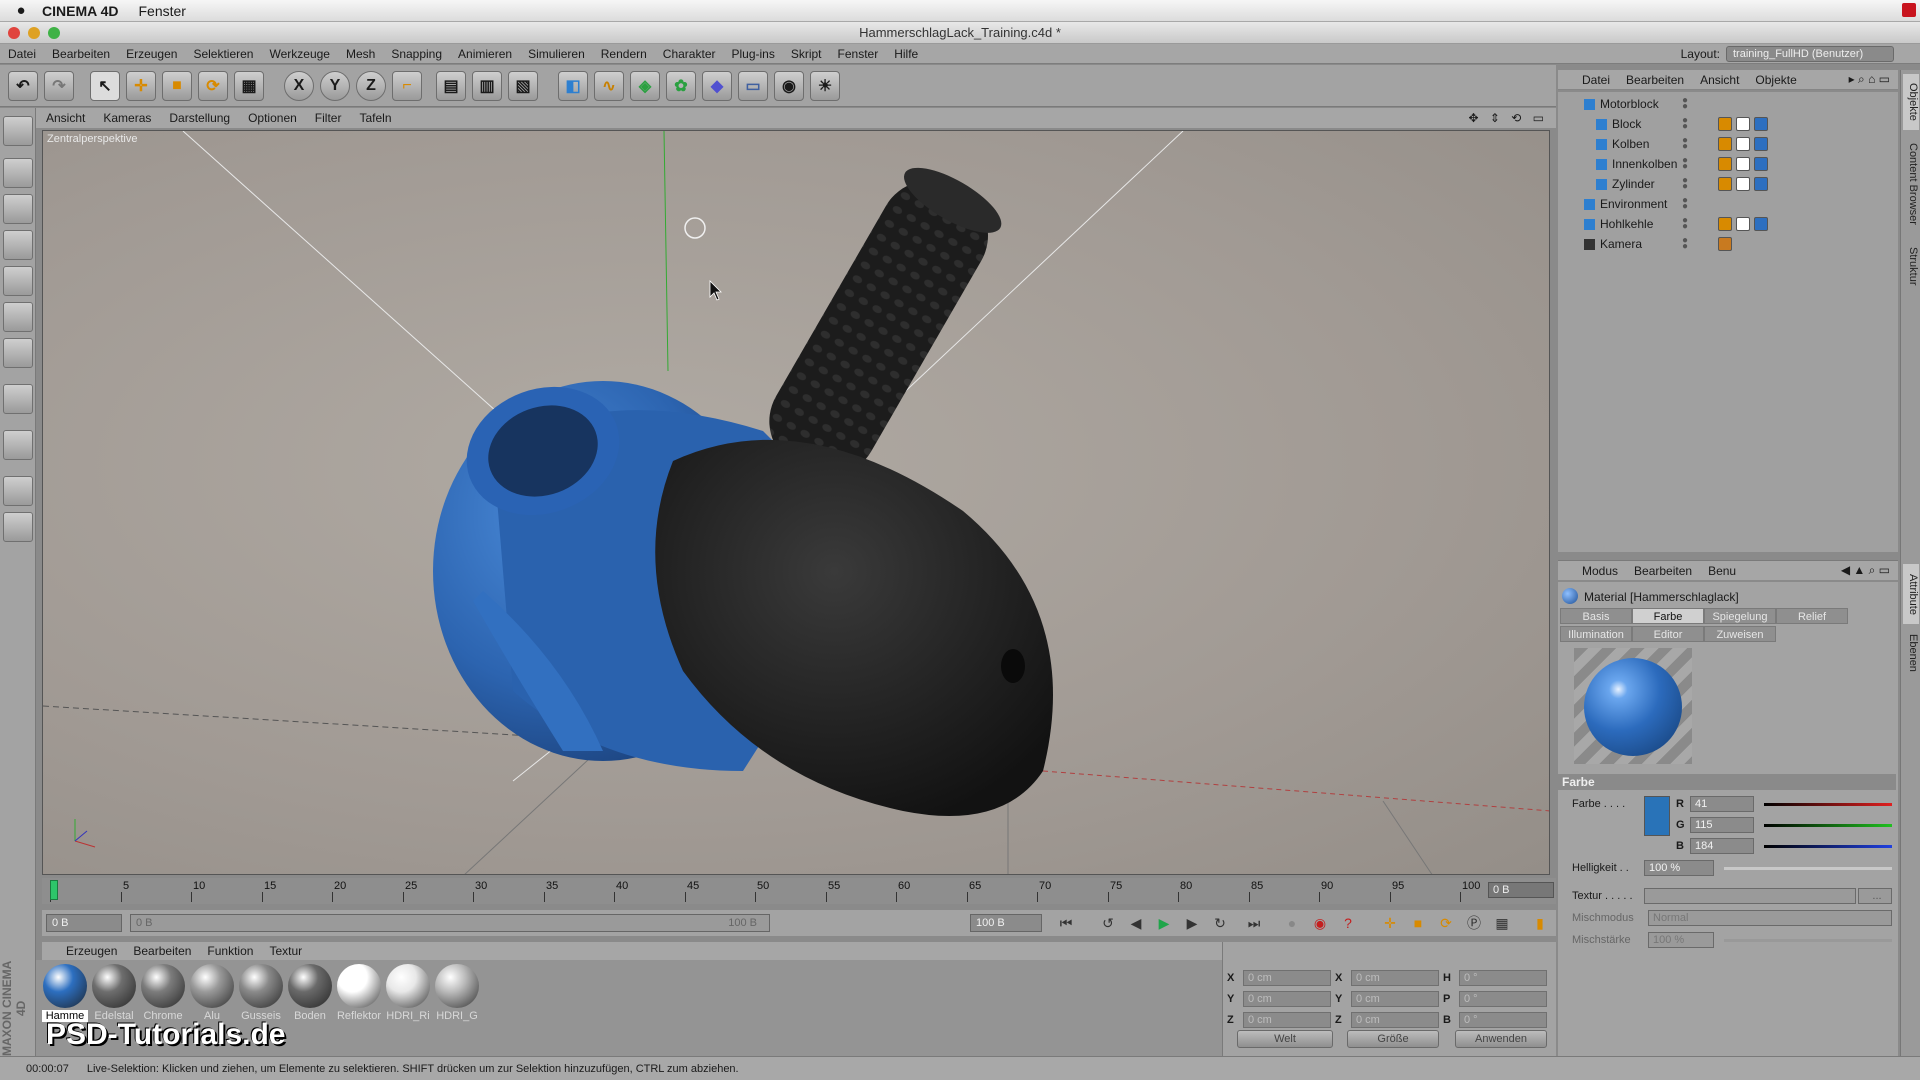 Image resolution: width=1920 pixels, height=1080 pixels. I want to click on end-frame-field: 100 B, so click(1006, 923).